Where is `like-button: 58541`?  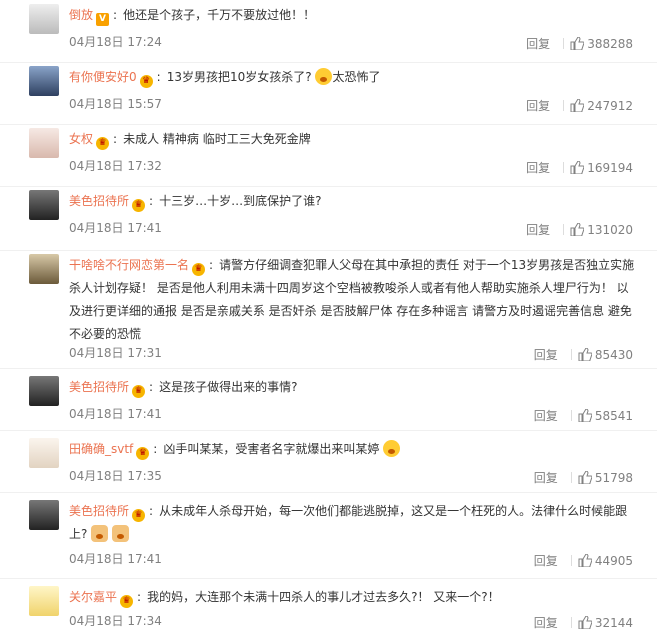 like-button: 58541 is located at coordinates (605, 416).